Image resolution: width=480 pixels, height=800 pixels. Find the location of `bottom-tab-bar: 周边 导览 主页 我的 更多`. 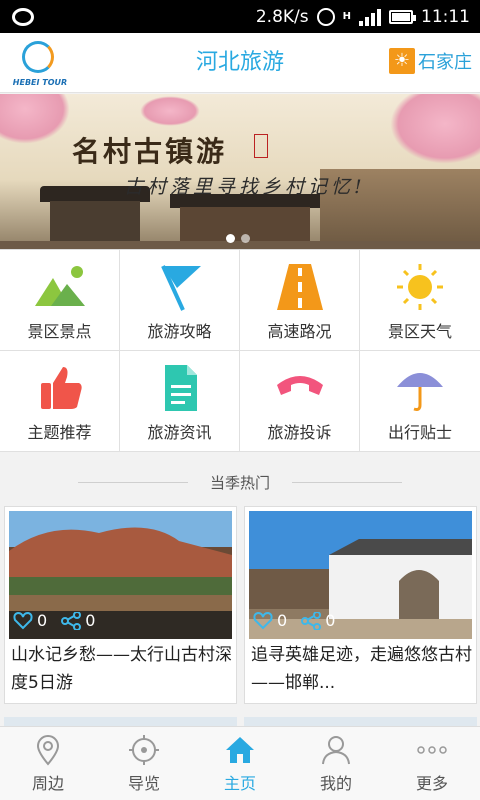

bottom-tab-bar: 周边 导览 主页 我的 更多 is located at coordinates (240, 763).